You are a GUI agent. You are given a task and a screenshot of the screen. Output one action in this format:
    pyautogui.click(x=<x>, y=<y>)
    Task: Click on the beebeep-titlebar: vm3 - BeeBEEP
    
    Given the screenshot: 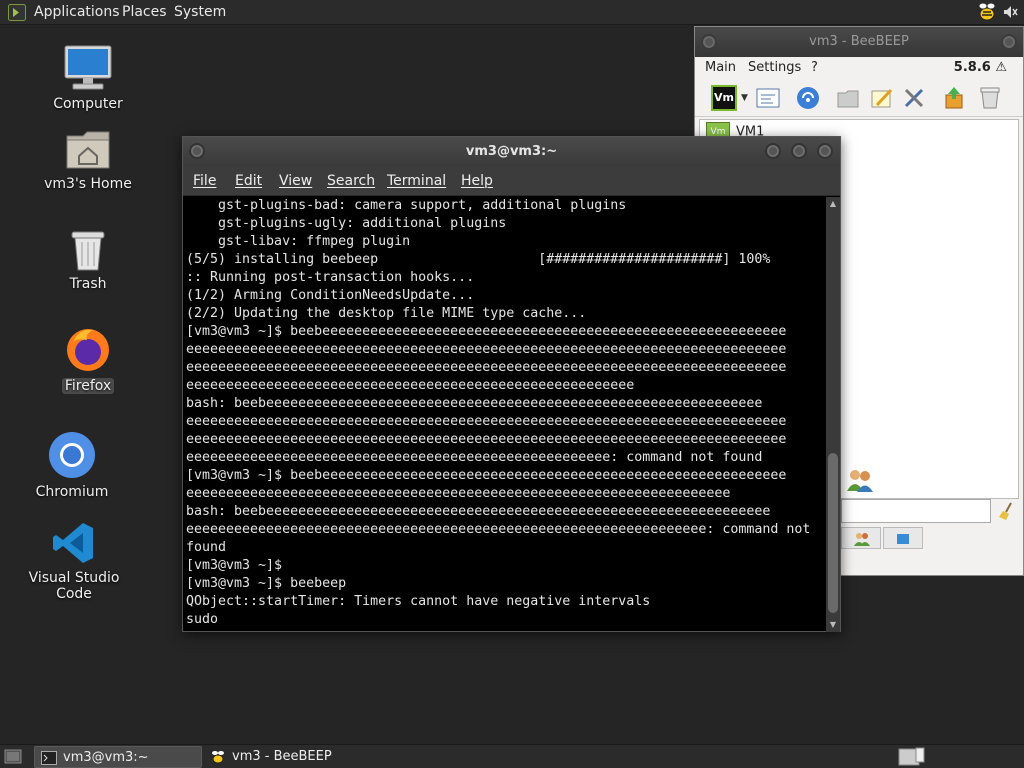 What is the action you would take?
    pyautogui.click(x=859, y=42)
    